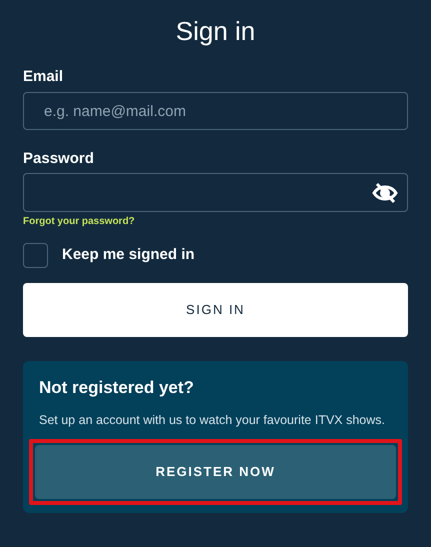 This screenshot has height=547, width=431. Describe the element at coordinates (215, 192) in the screenshot. I see `password-field` at that location.